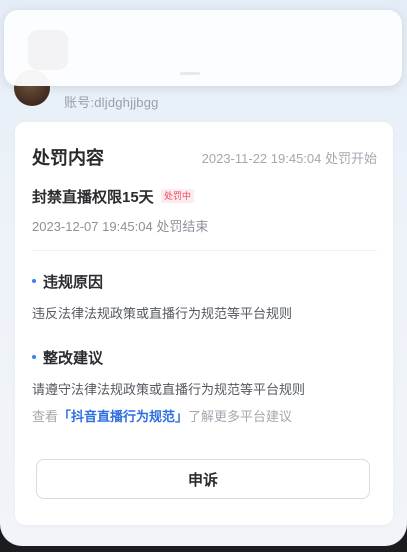  What do you see at coordinates (203, 479) in the screenshot?
I see `appeal-button: 申诉` at bounding box center [203, 479].